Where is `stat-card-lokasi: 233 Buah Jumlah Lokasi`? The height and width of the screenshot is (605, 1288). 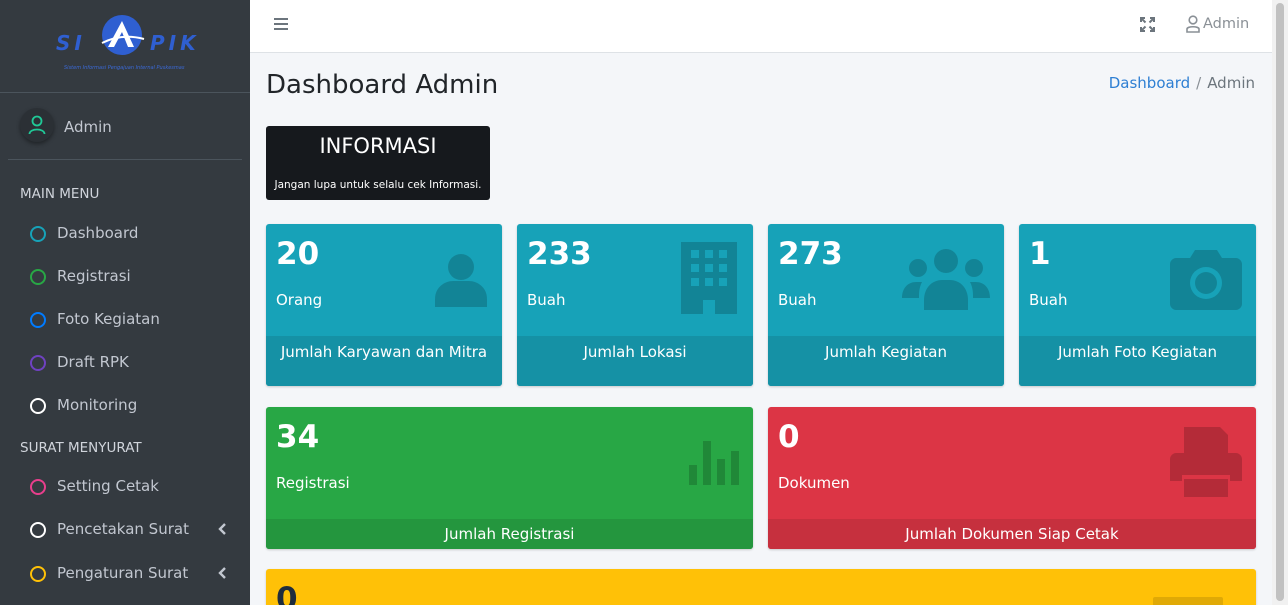
stat-card-lokasi: 233 Buah Jumlah Lokasi is located at coordinates (635, 305).